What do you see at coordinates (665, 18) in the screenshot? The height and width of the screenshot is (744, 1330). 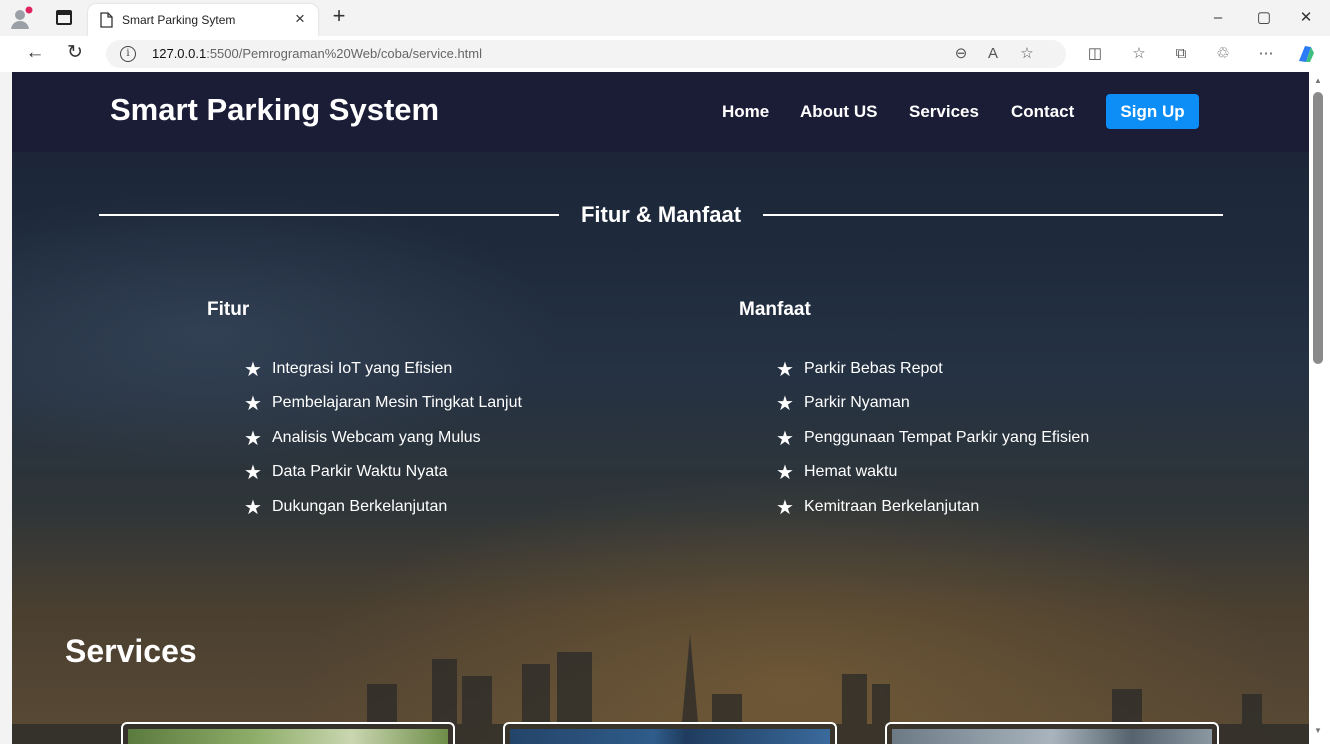 I see `browser-tab-bar: Smart Parking Sytem × + – ▢ ✕` at bounding box center [665, 18].